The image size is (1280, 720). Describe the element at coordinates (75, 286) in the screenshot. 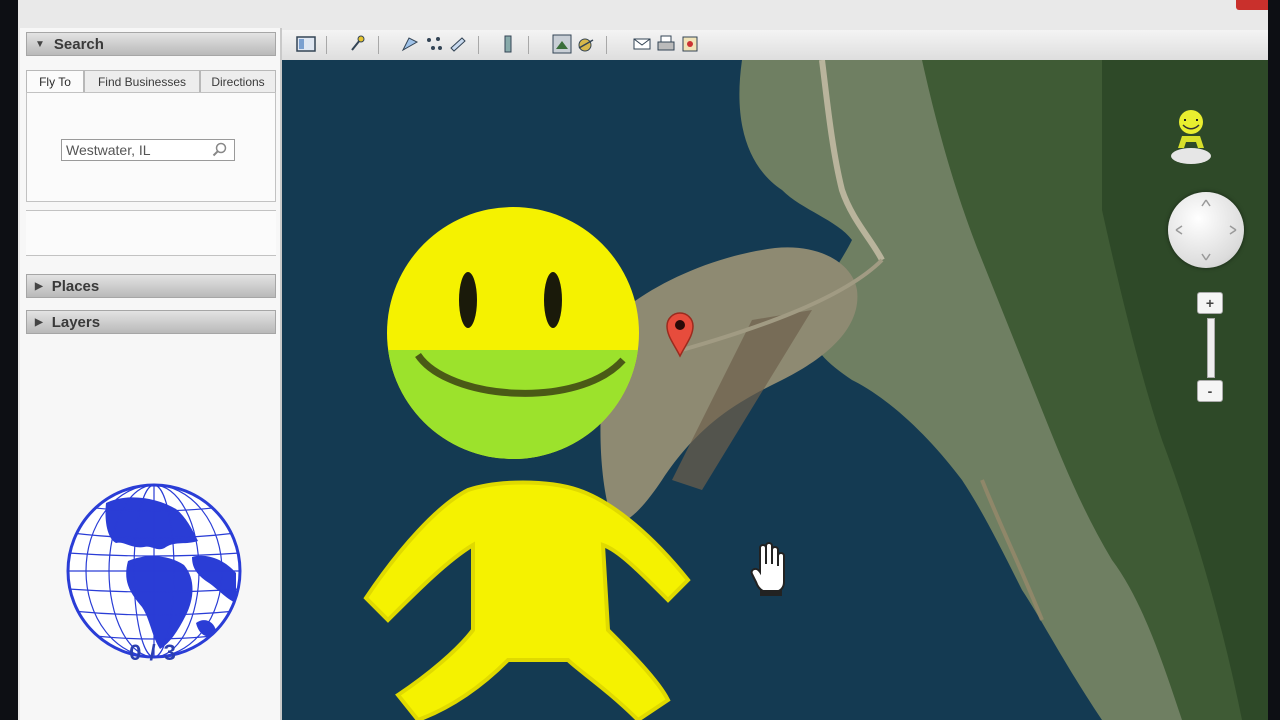

I see `places-header-label: Places` at that location.